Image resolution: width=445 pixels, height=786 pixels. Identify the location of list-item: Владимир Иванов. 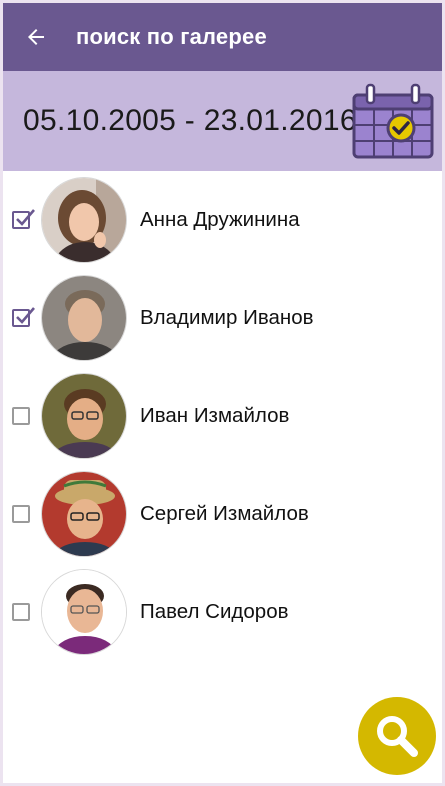
(222, 318).